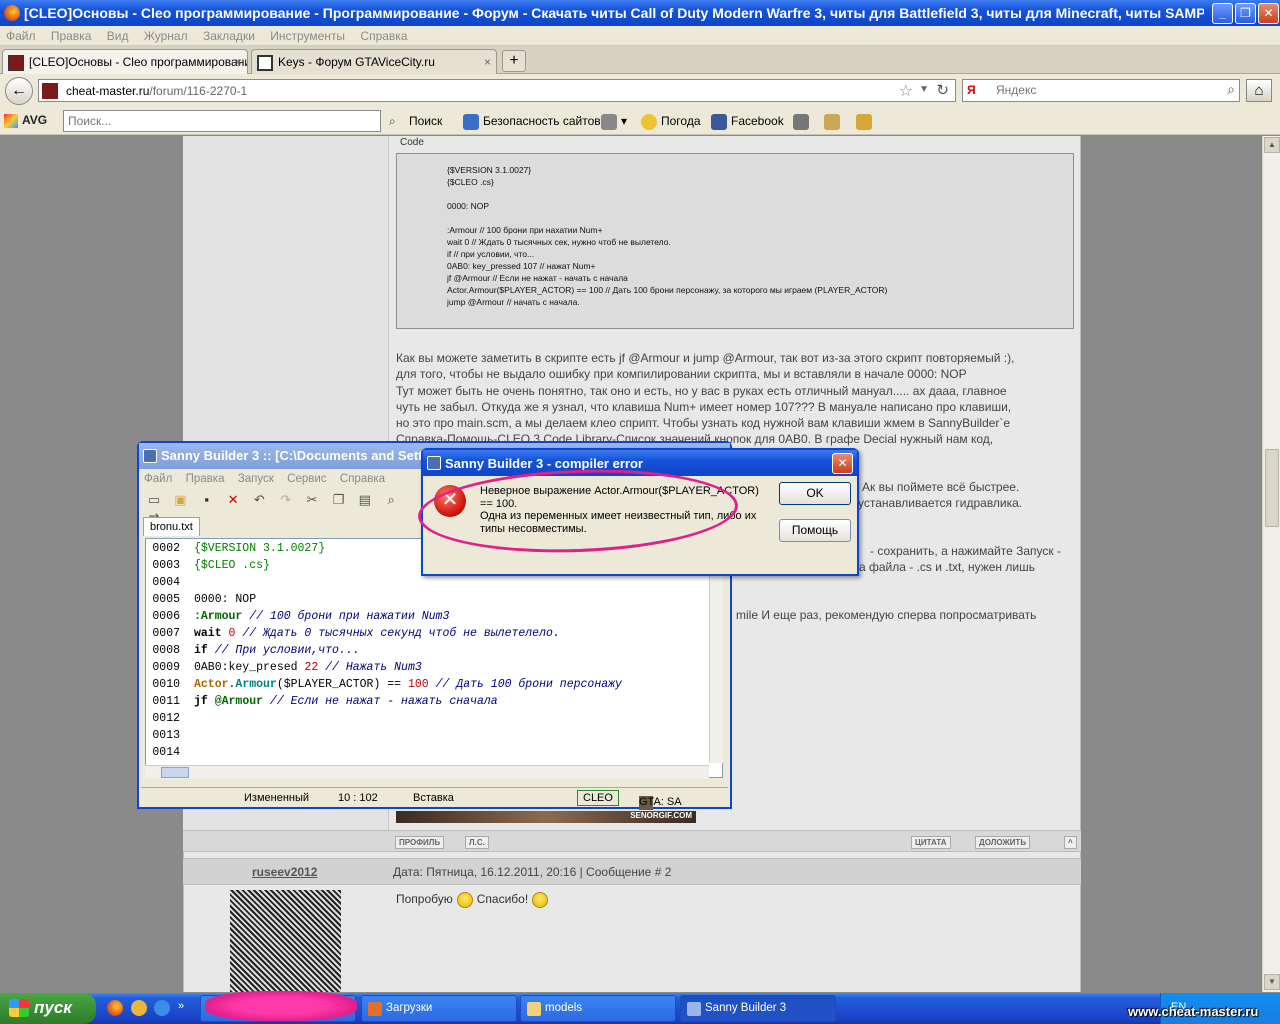 This screenshot has width=1280, height=1024. Describe the element at coordinates (256, 684) in the screenshot. I see `code-token: Armour` at that location.